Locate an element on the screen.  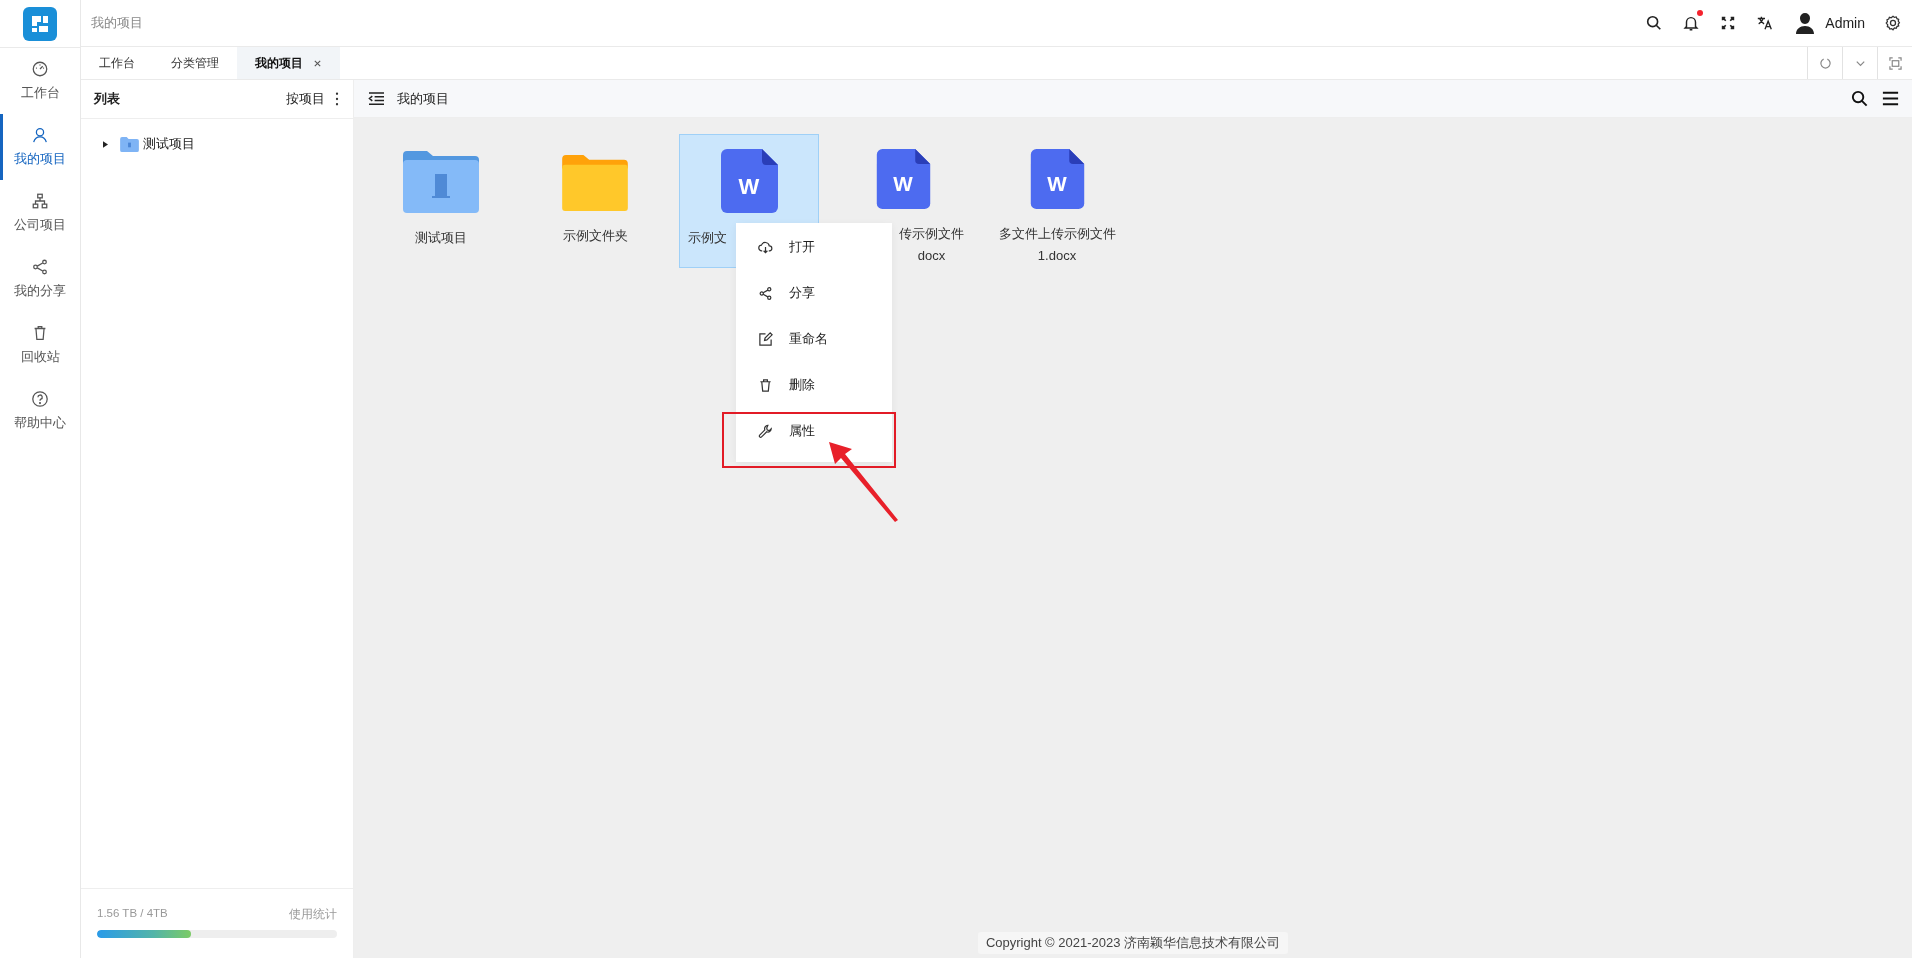
panel-title: 列表 is located at coordinates (107, 99).